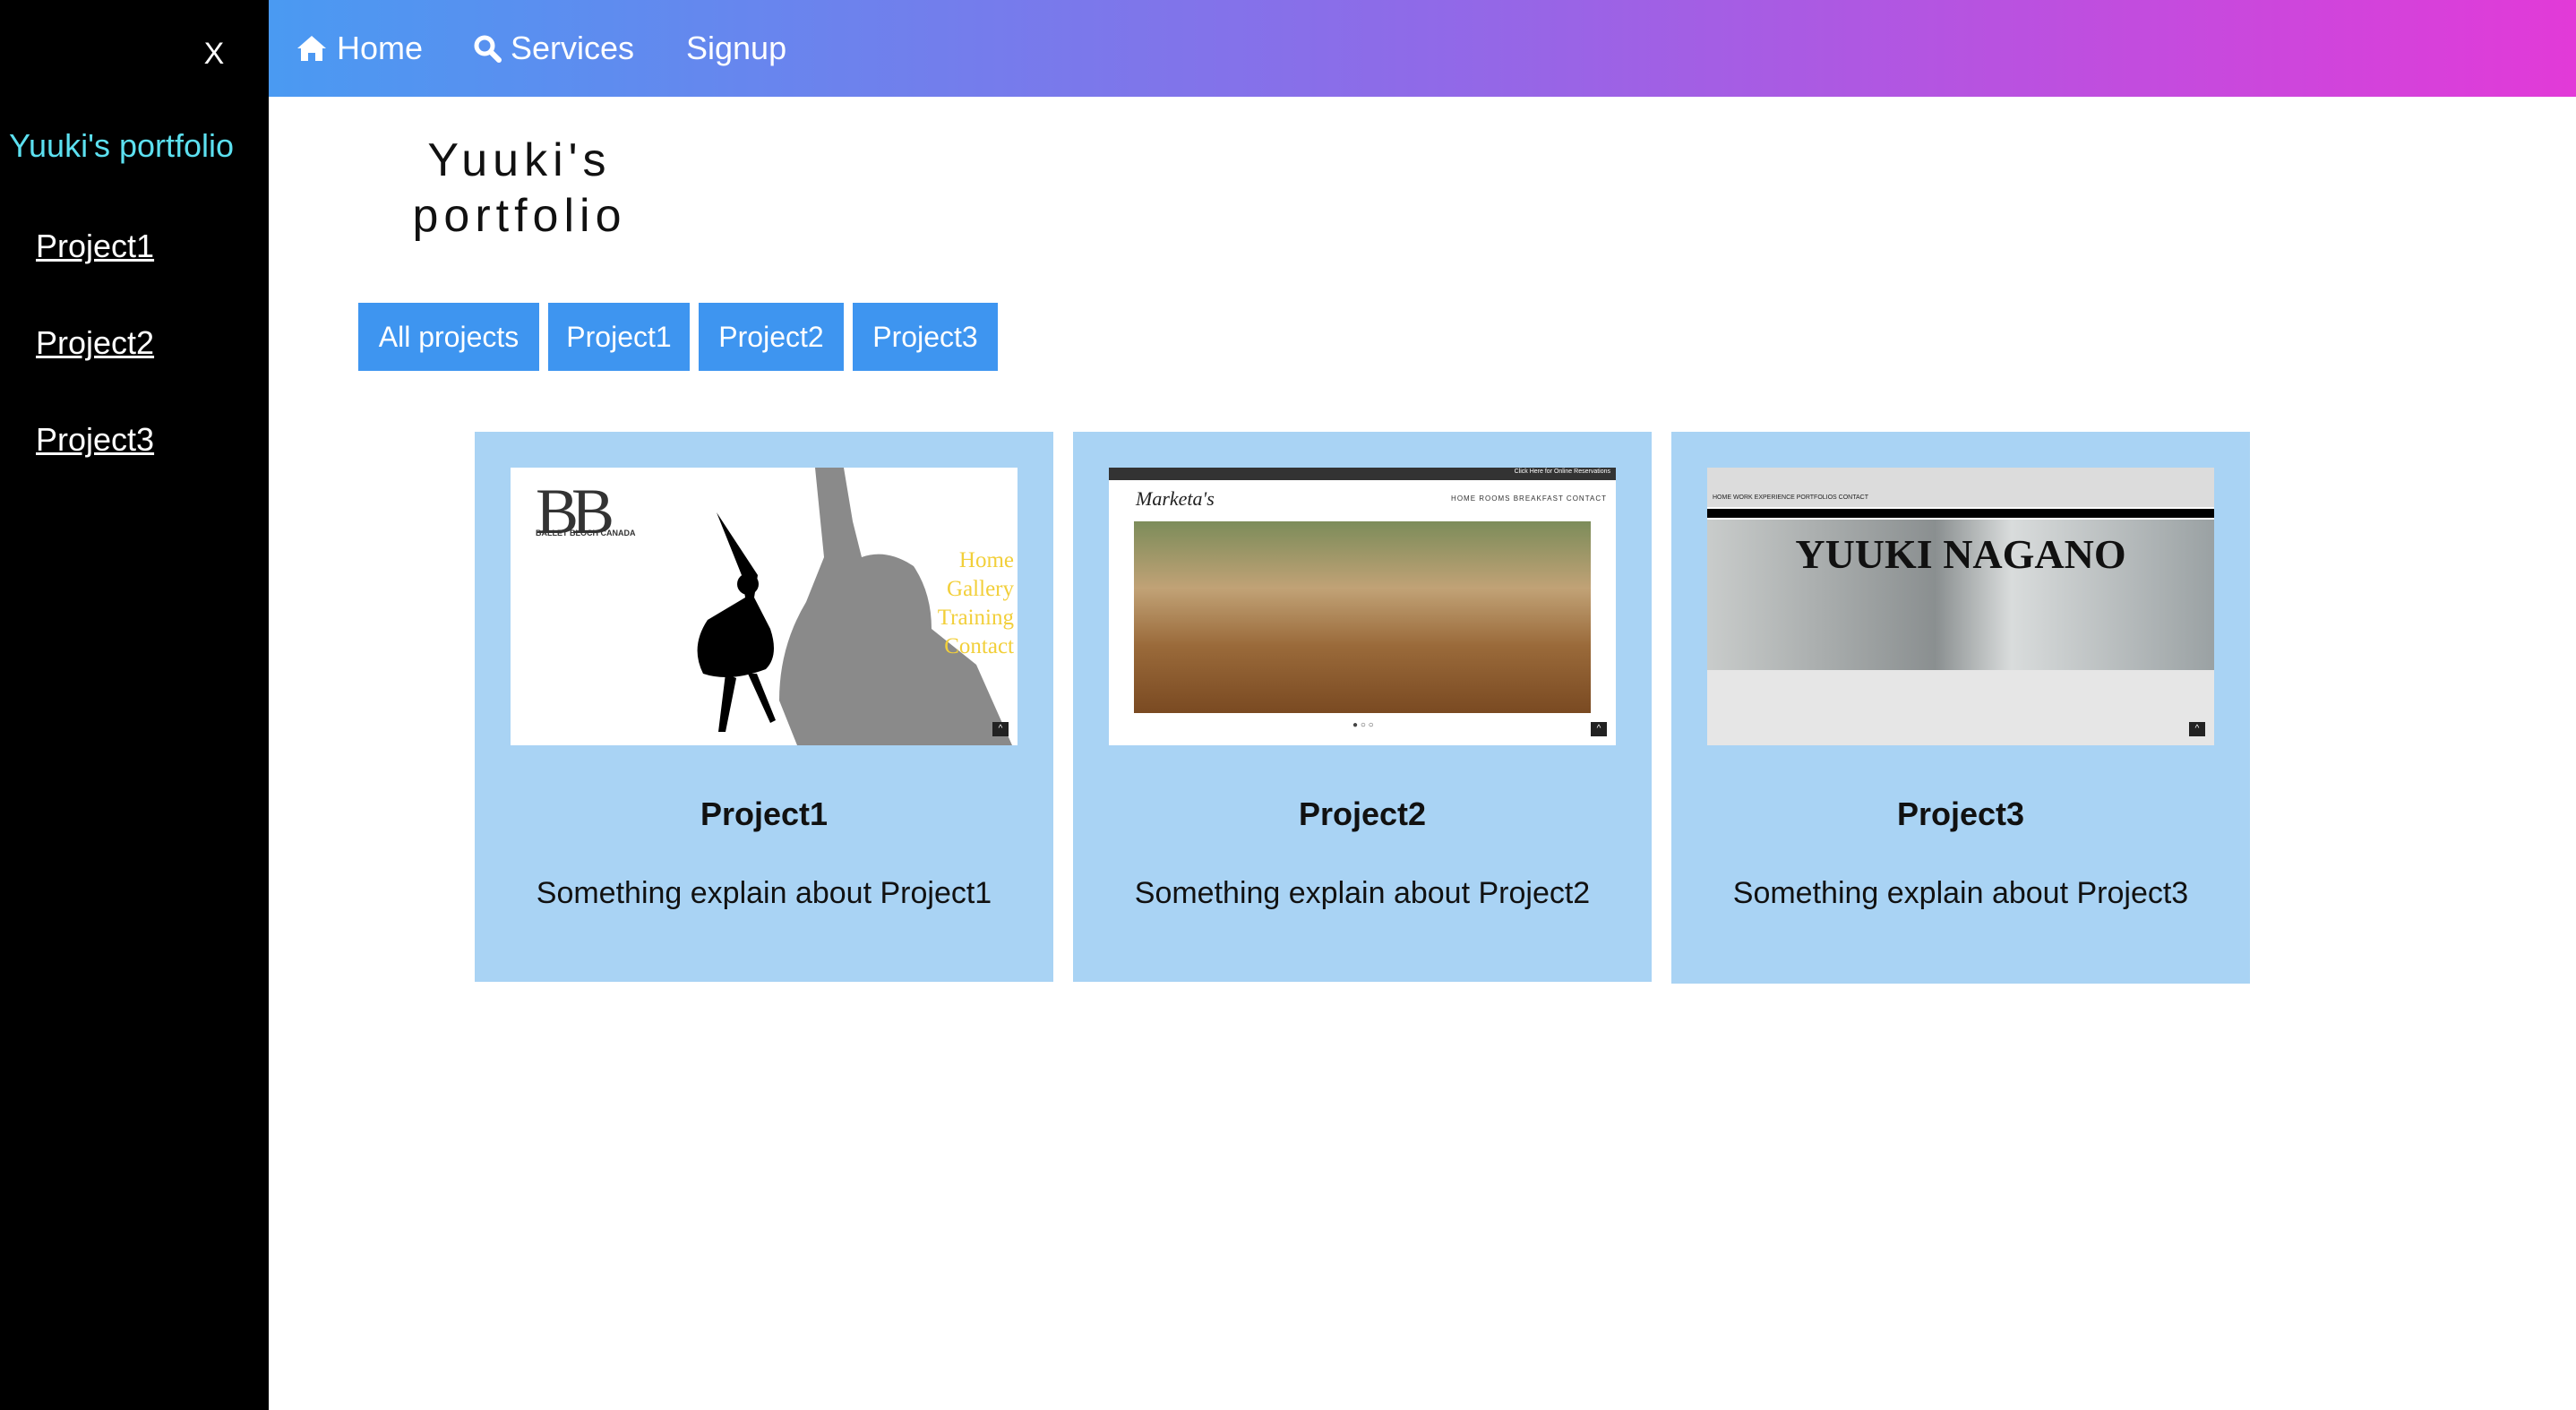 The height and width of the screenshot is (1410, 2576). I want to click on card-title: Project1, so click(764, 813).